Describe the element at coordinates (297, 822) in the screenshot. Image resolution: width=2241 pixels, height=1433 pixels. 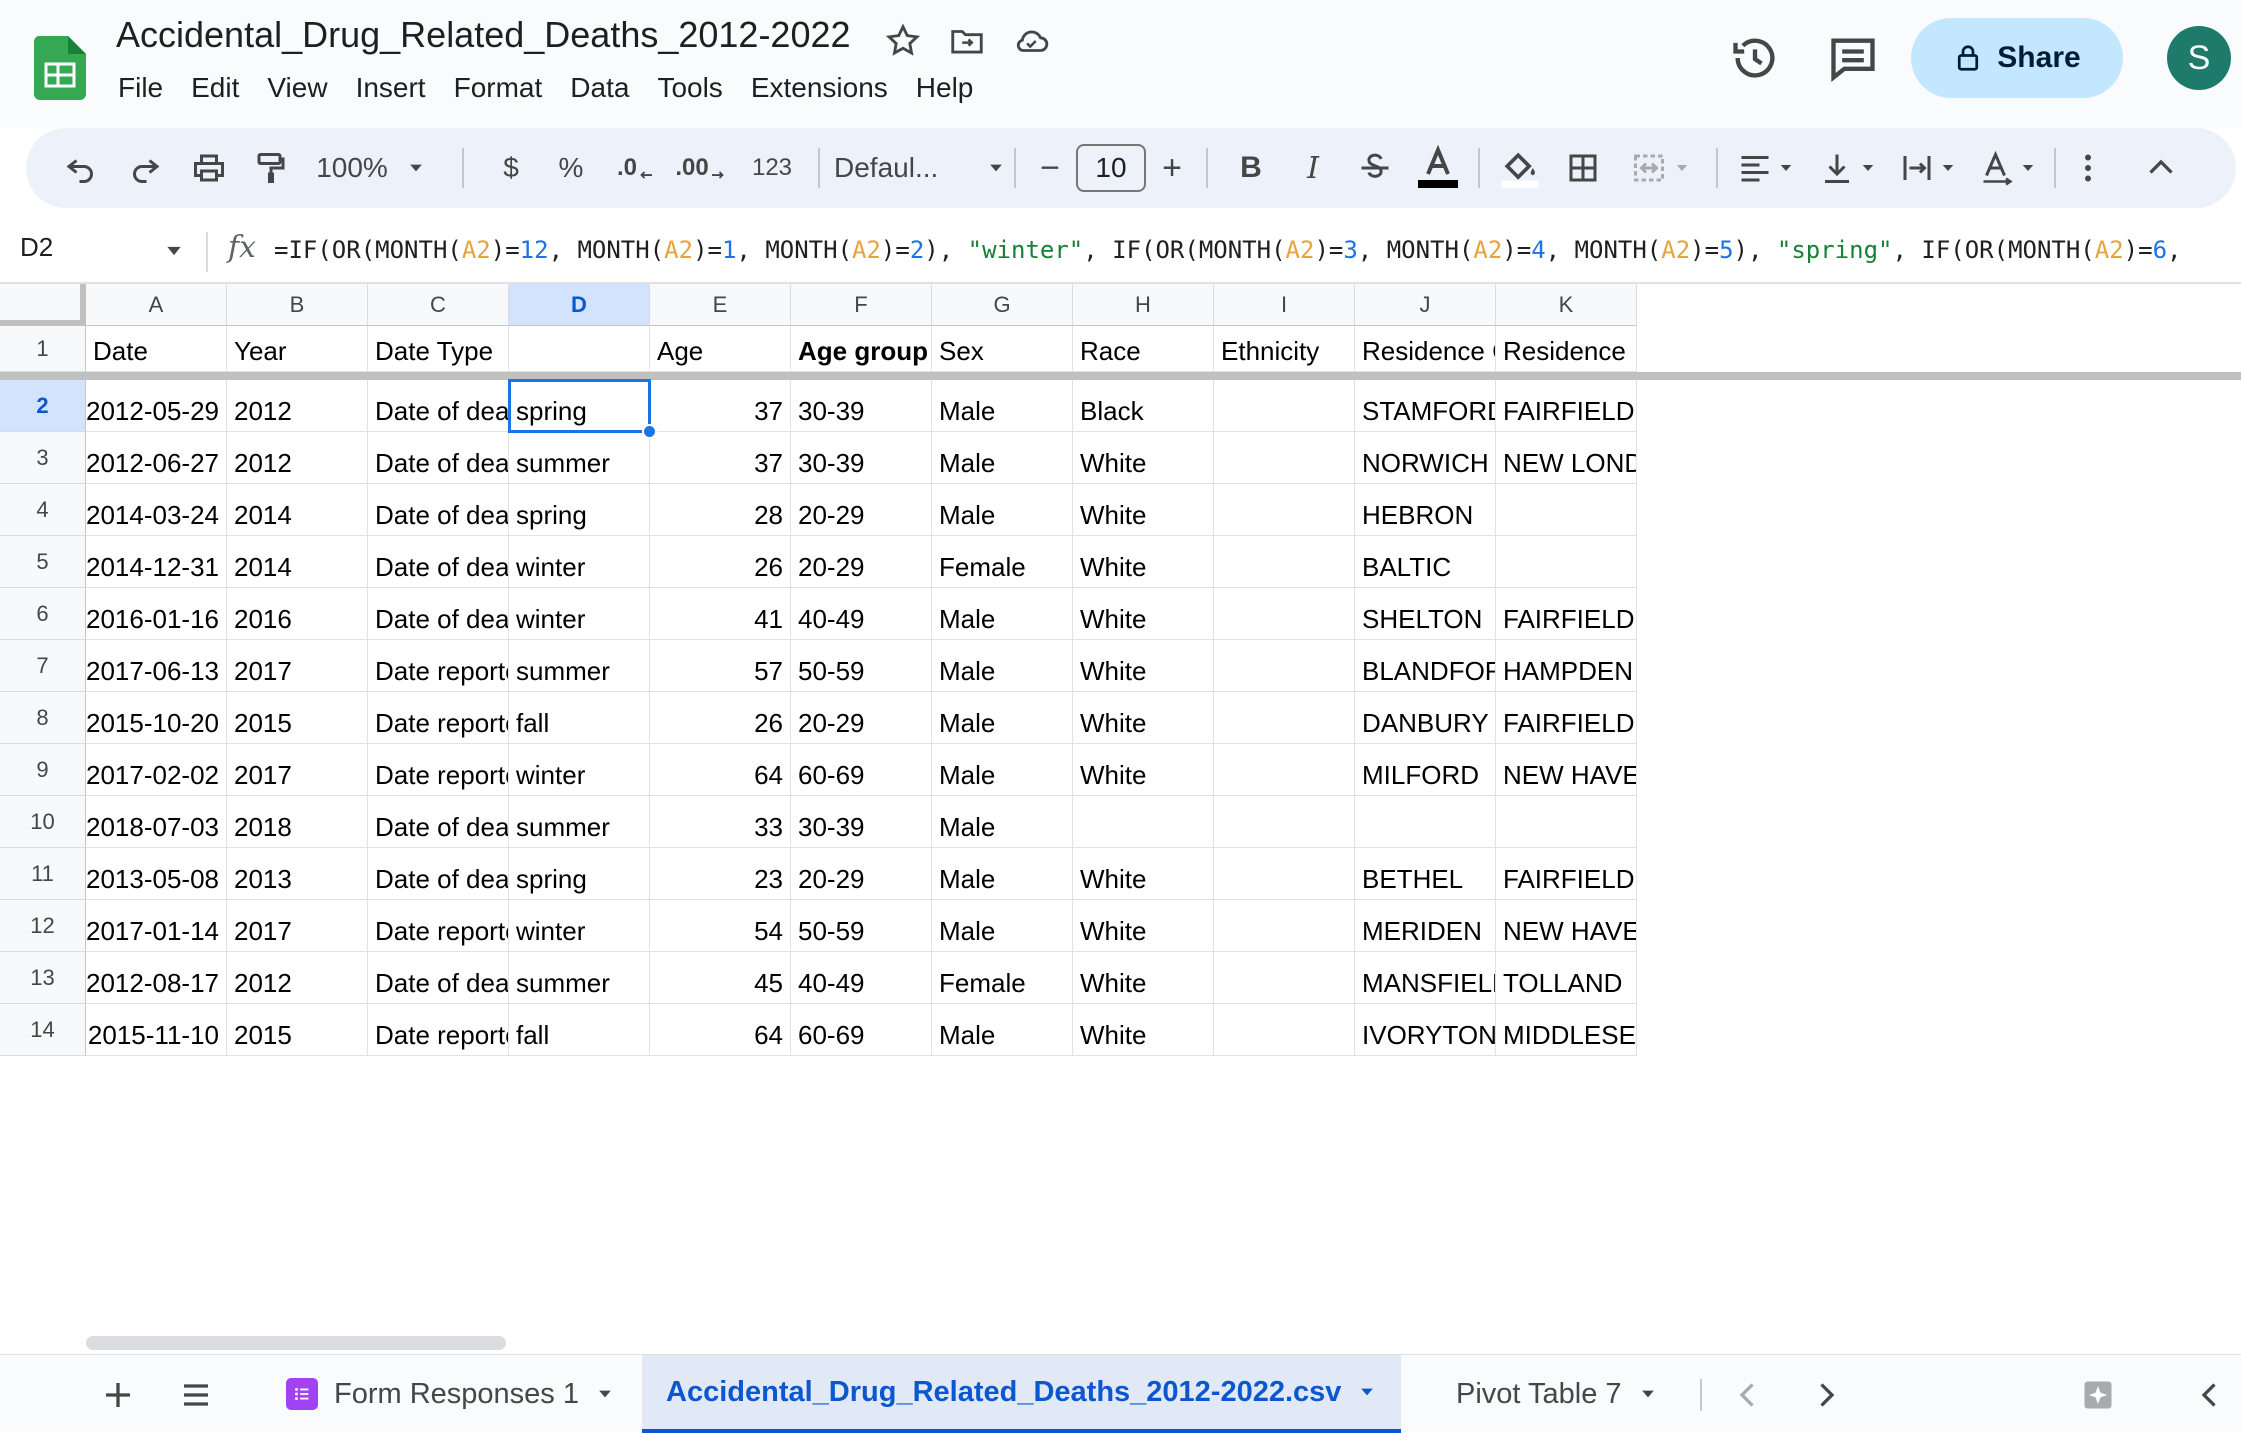
I see `table-cell: 2018` at that location.